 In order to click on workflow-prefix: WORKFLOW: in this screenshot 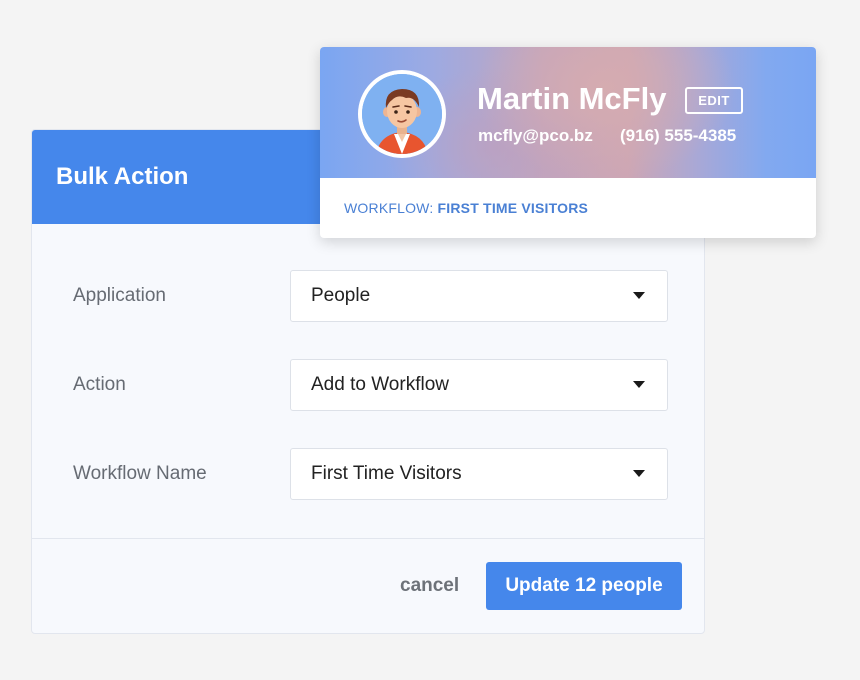, I will do `click(389, 208)`.